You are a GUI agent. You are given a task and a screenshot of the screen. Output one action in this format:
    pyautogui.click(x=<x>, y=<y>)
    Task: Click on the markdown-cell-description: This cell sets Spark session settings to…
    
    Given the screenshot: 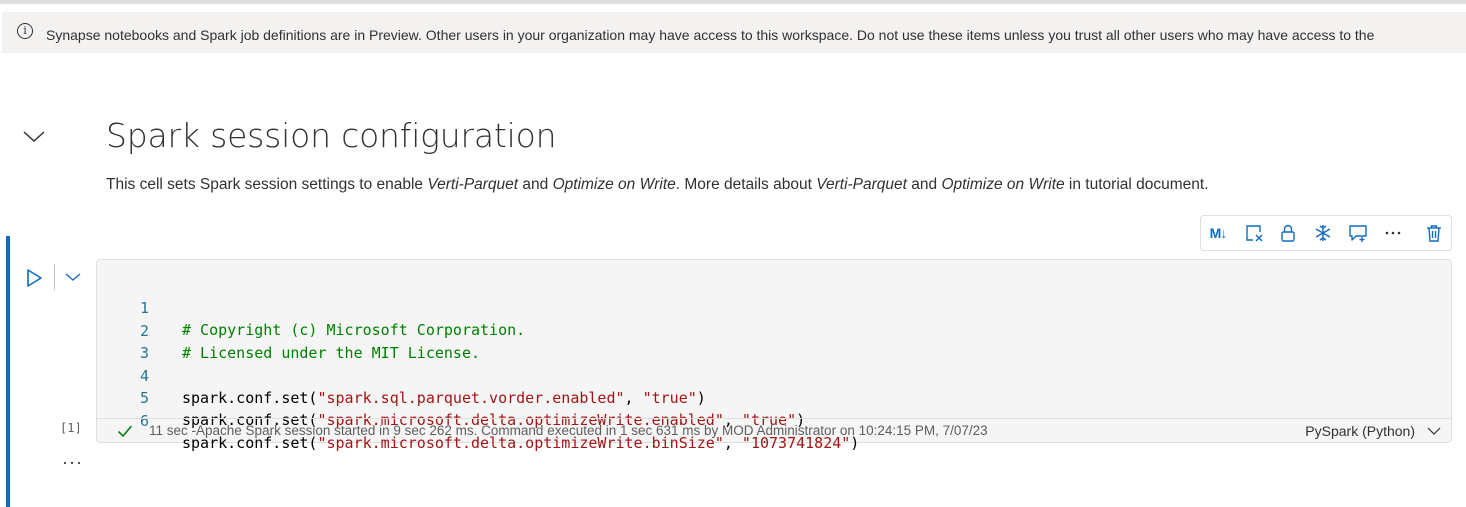 What is the action you would take?
    pyautogui.click(x=657, y=184)
    